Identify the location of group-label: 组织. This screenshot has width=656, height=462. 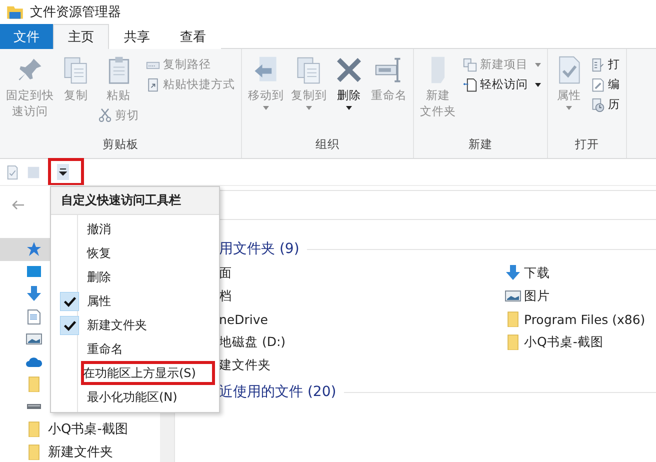
(328, 145).